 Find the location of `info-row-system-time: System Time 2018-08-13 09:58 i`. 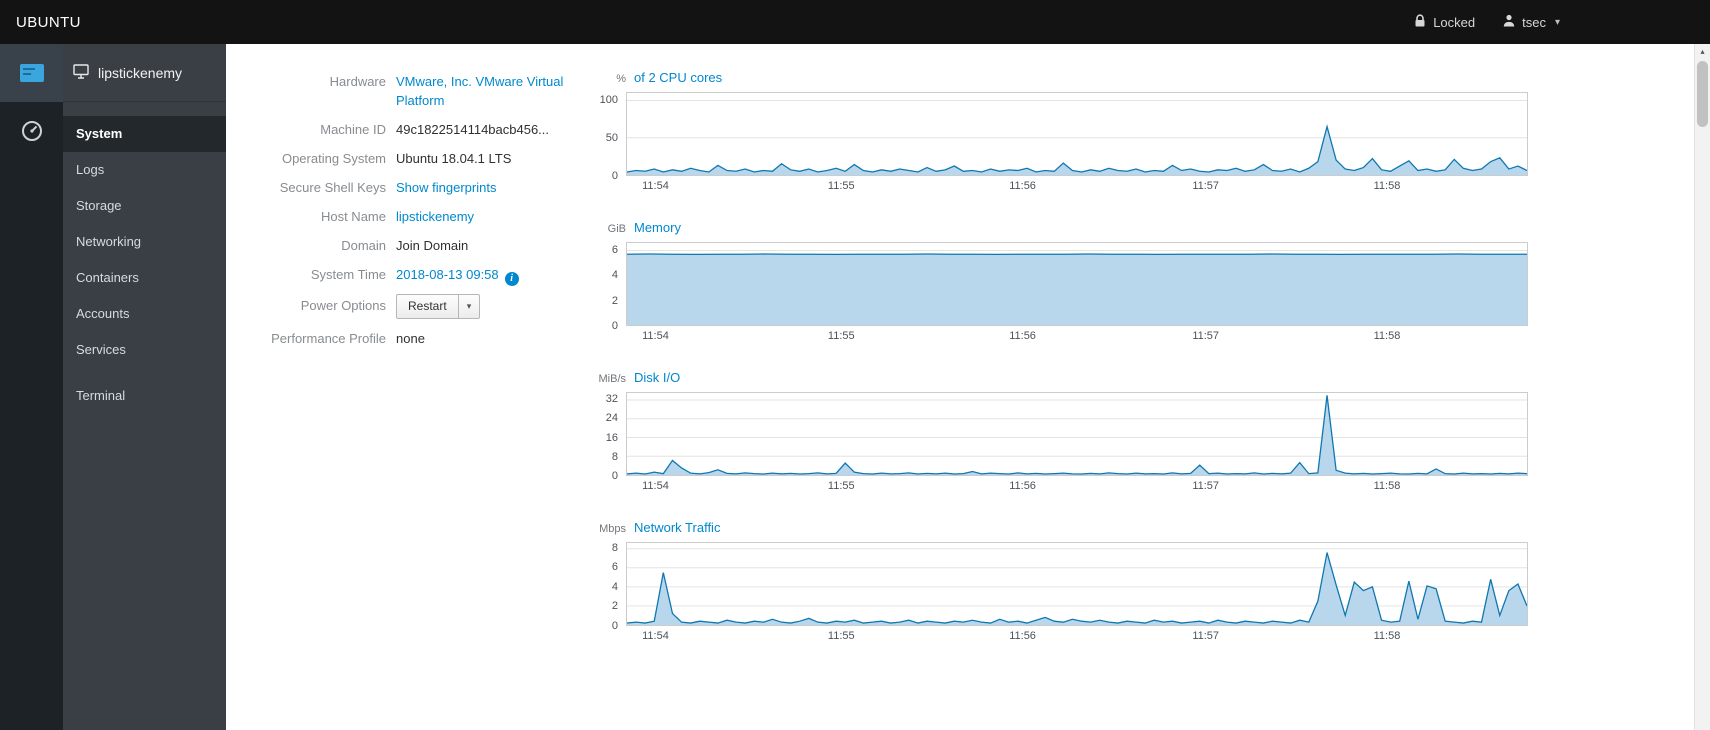

info-row-system-time: System Time 2018-08-13 09:58 i is located at coordinates (431, 274).